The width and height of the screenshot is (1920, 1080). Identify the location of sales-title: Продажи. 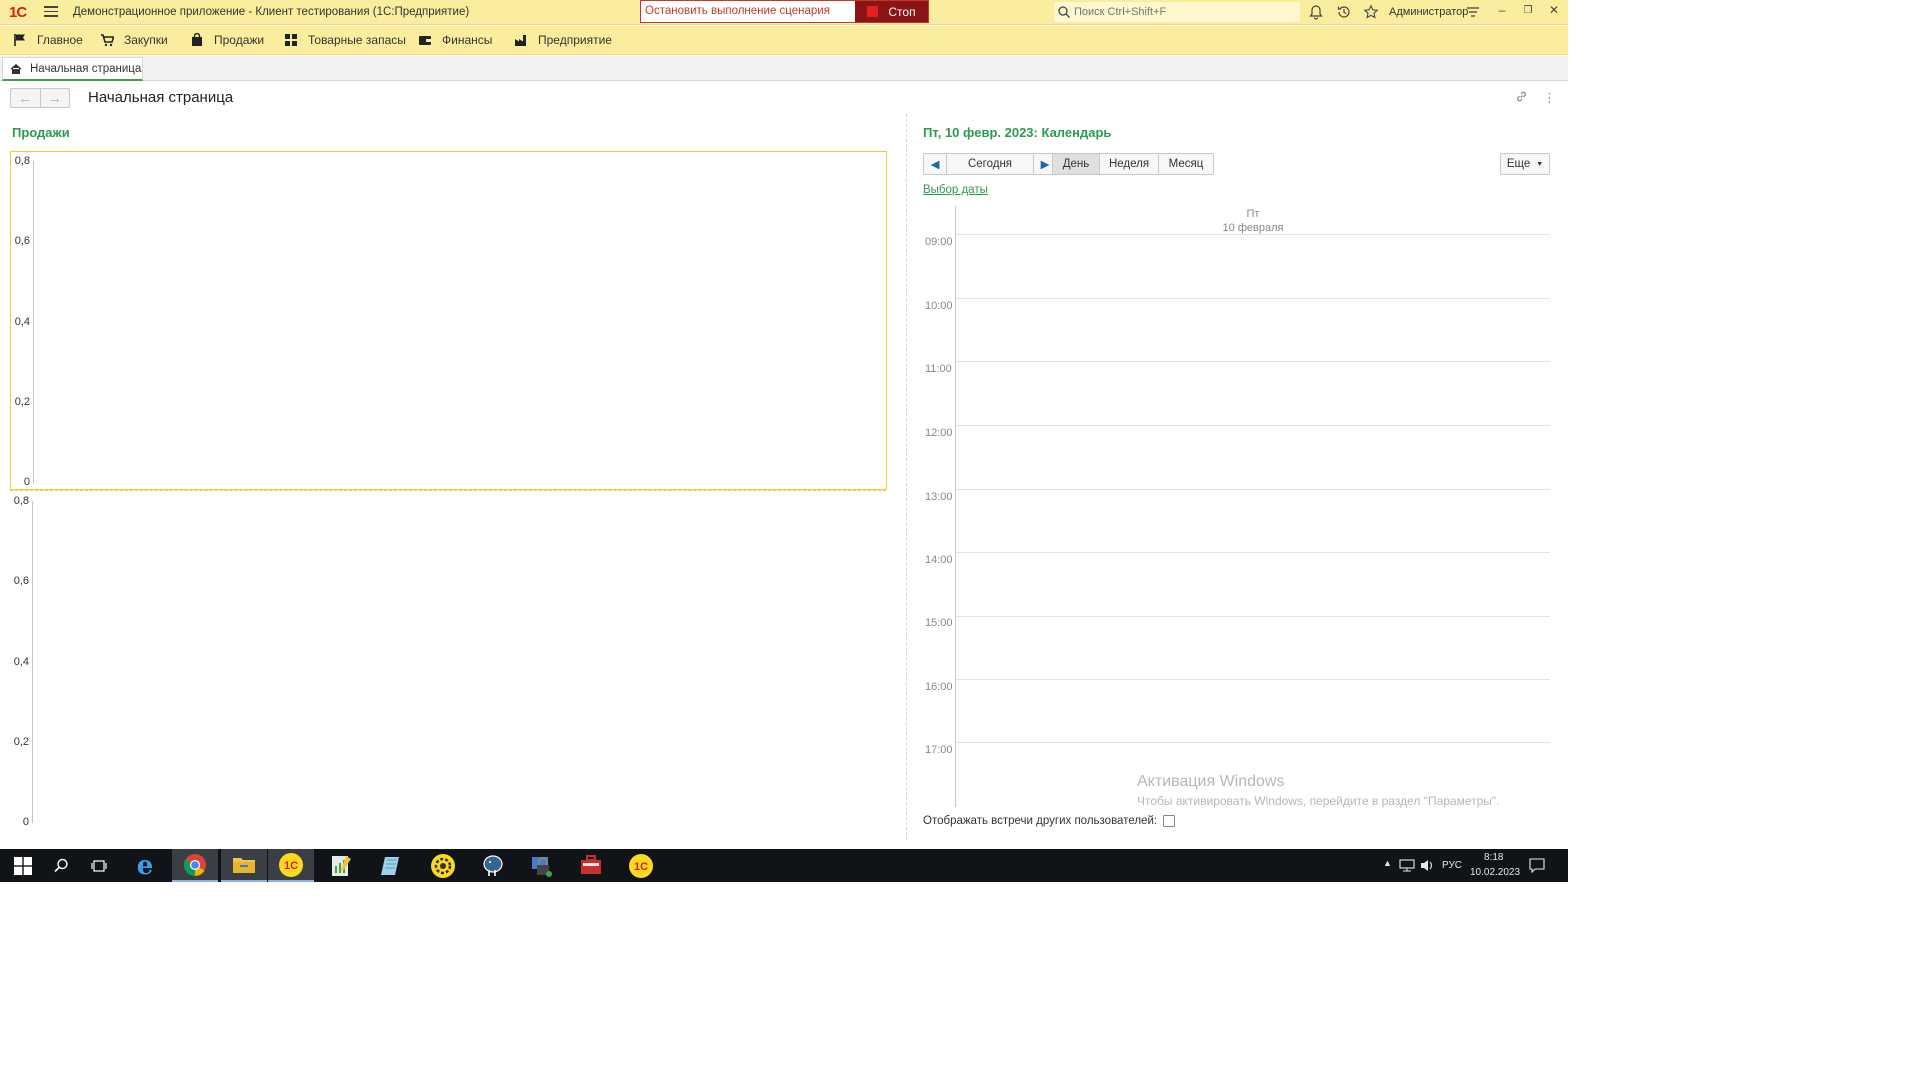
(41, 132).